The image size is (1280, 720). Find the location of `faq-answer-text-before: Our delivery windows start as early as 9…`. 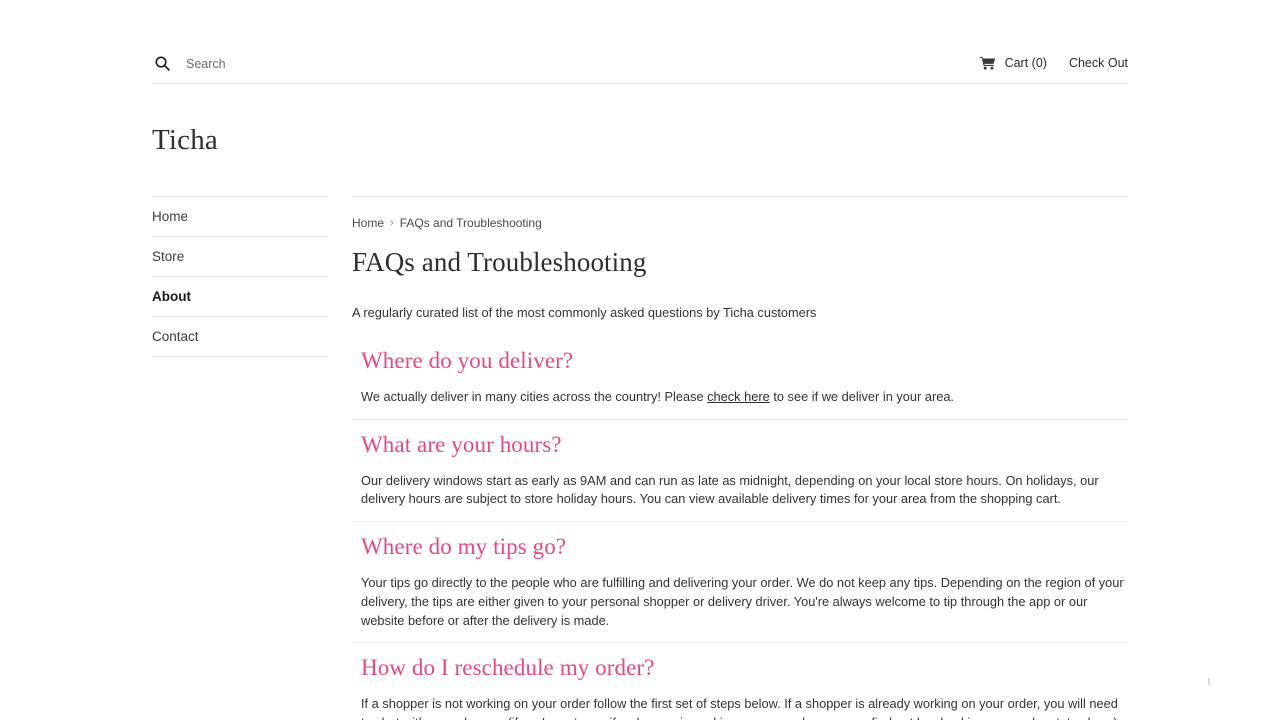

faq-answer-text-before: Our delivery windows start as early as 9… is located at coordinates (730, 489).